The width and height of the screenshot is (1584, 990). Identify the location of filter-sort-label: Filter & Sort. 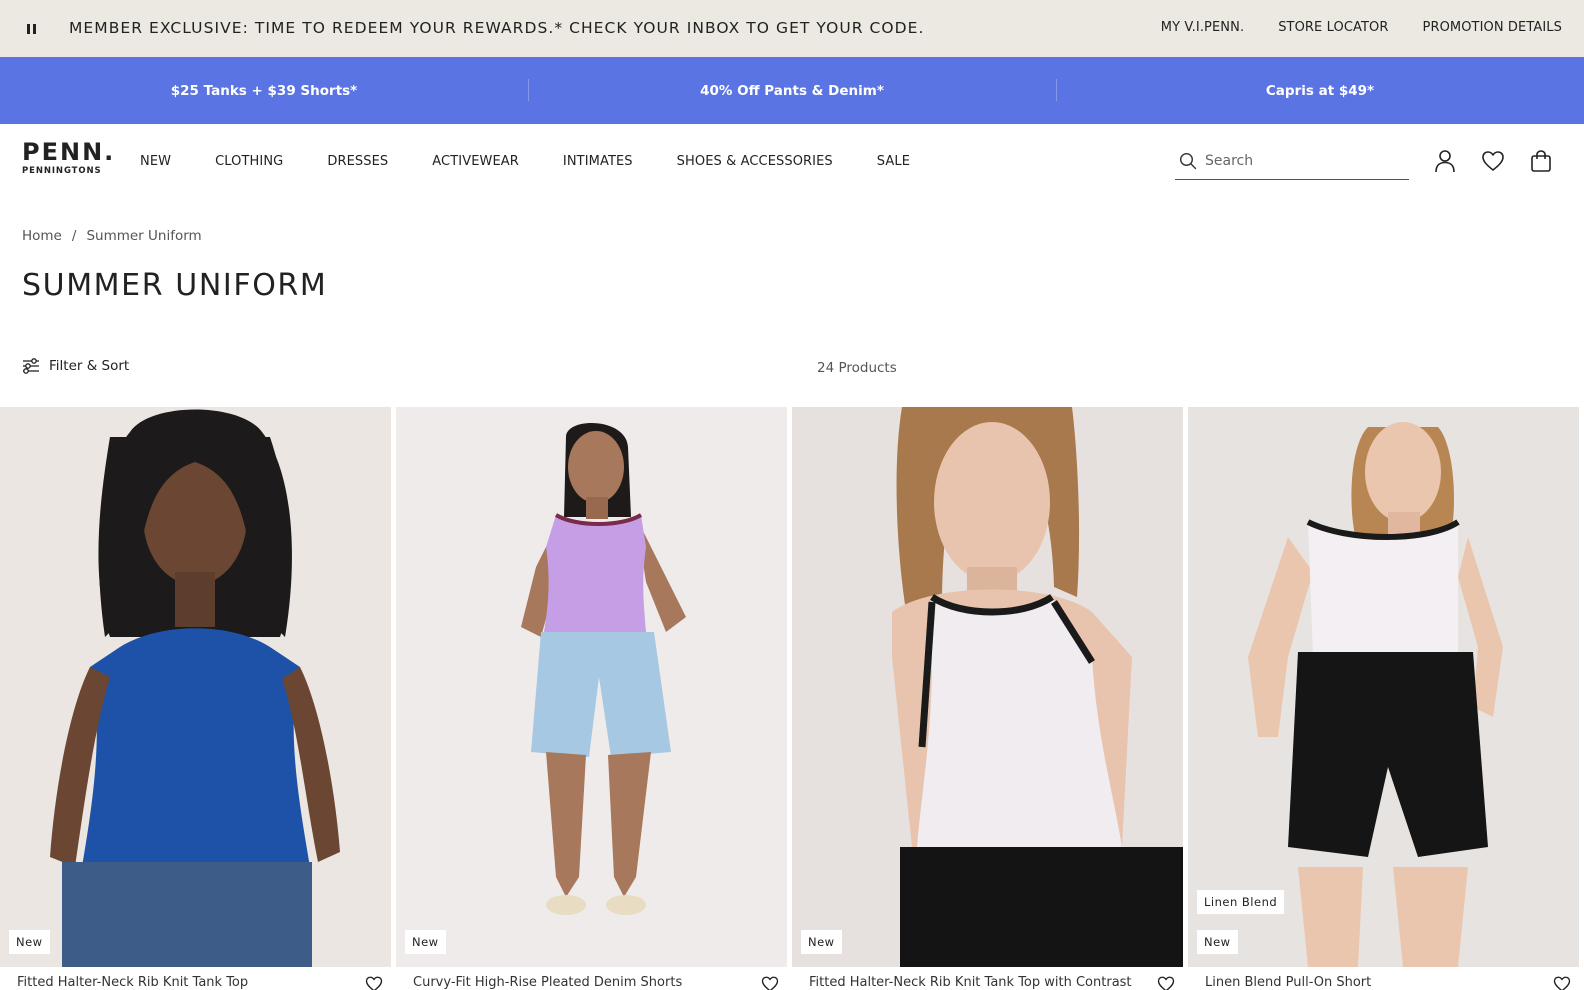
(89, 366).